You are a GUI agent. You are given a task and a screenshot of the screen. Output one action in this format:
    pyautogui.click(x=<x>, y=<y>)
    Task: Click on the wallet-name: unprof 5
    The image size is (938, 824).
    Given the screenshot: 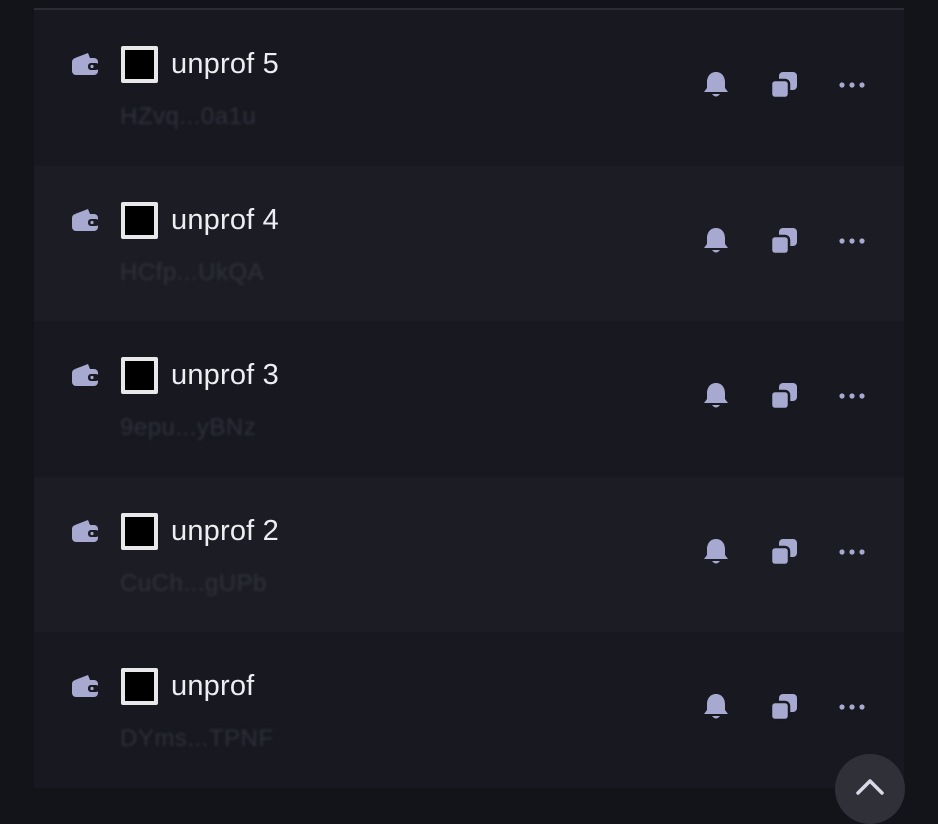 What is the action you would take?
    pyautogui.click(x=225, y=64)
    